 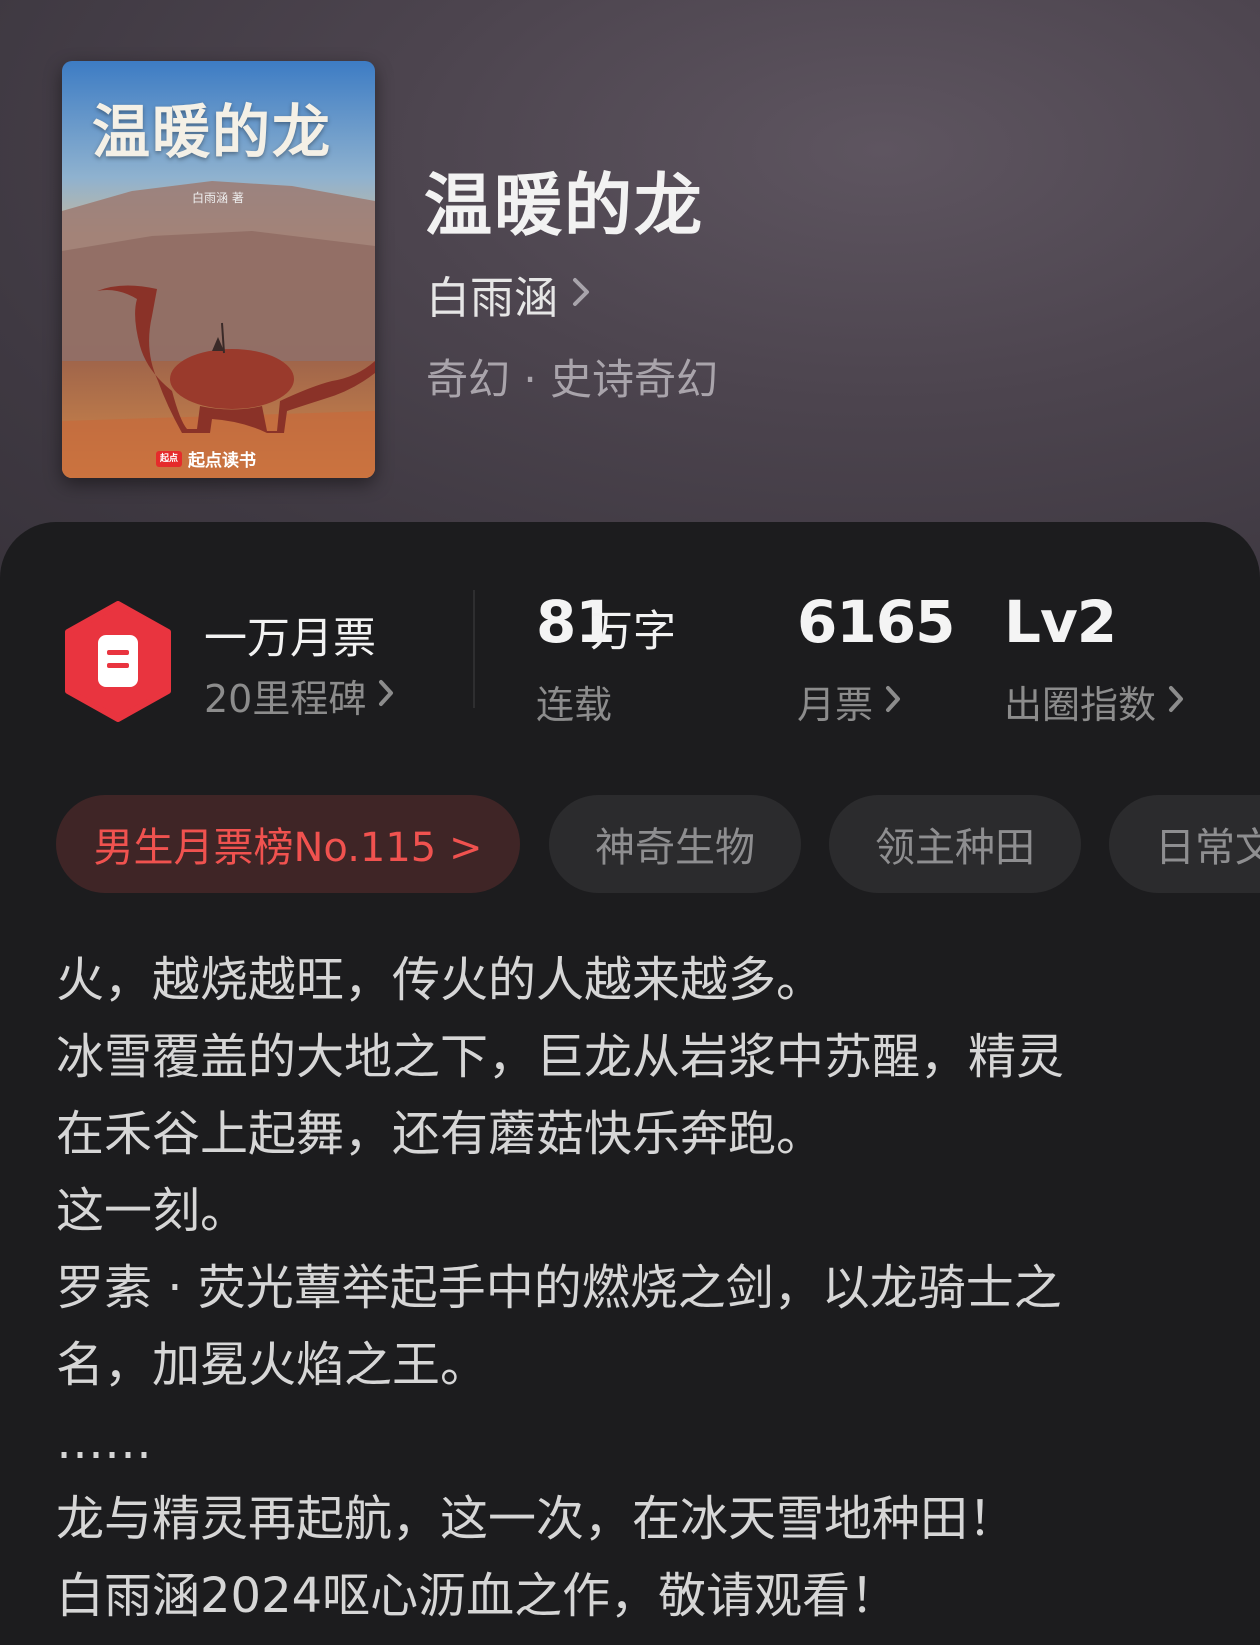 What do you see at coordinates (559, 1288) in the screenshot?
I see `description-line: 罗素 · 荧光蕈举起手中的燃烧之剑，以龙骑士之` at bounding box center [559, 1288].